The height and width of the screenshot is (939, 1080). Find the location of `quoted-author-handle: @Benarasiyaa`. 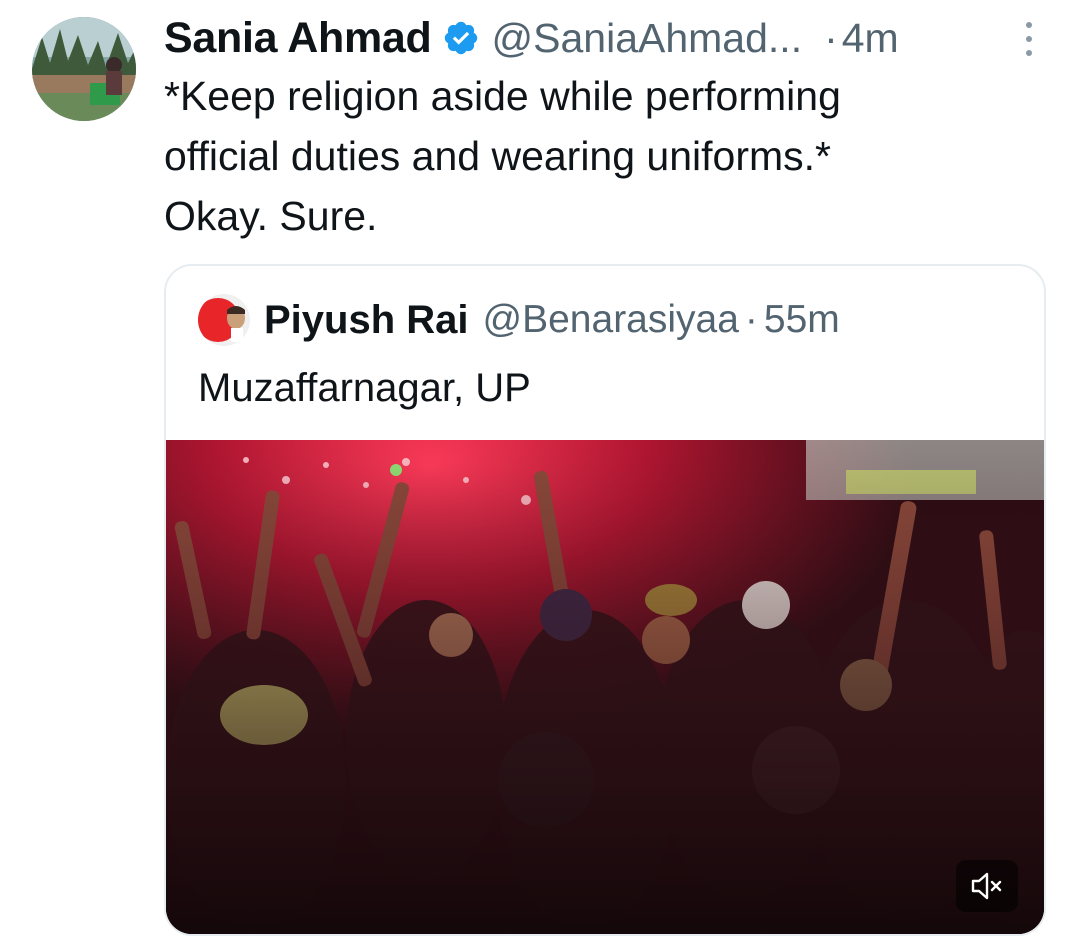

quoted-author-handle: @Benarasiyaa is located at coordinates (611, 320).